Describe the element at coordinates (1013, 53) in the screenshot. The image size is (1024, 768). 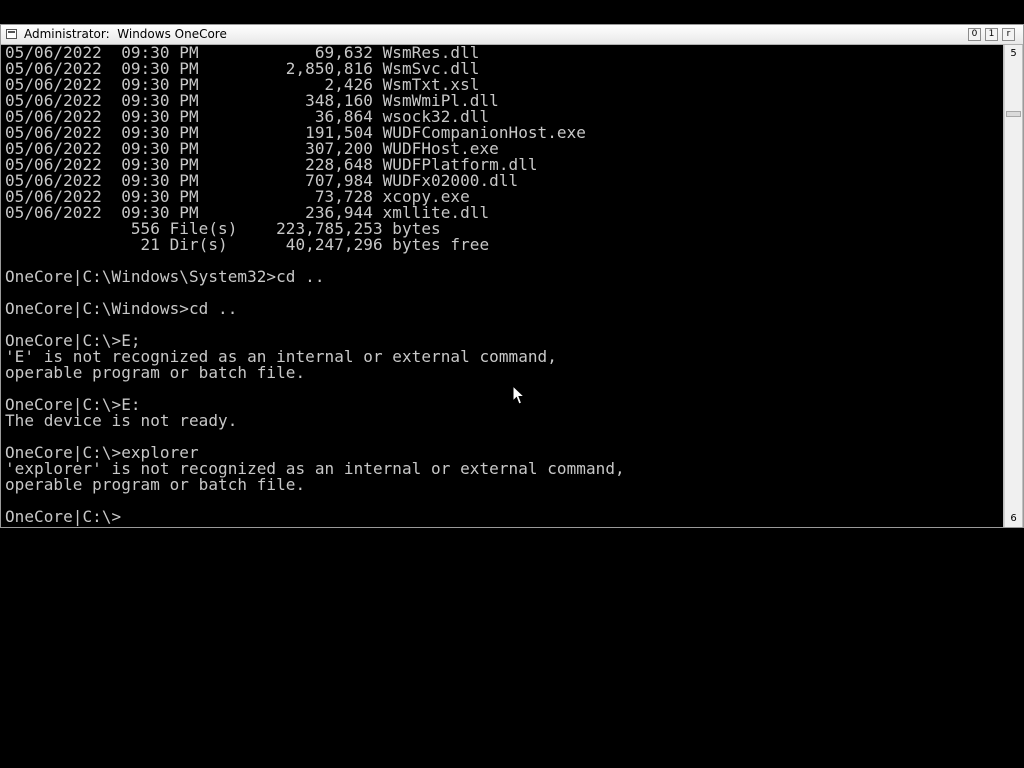
I see `scroll-up-button: 5` at that location.